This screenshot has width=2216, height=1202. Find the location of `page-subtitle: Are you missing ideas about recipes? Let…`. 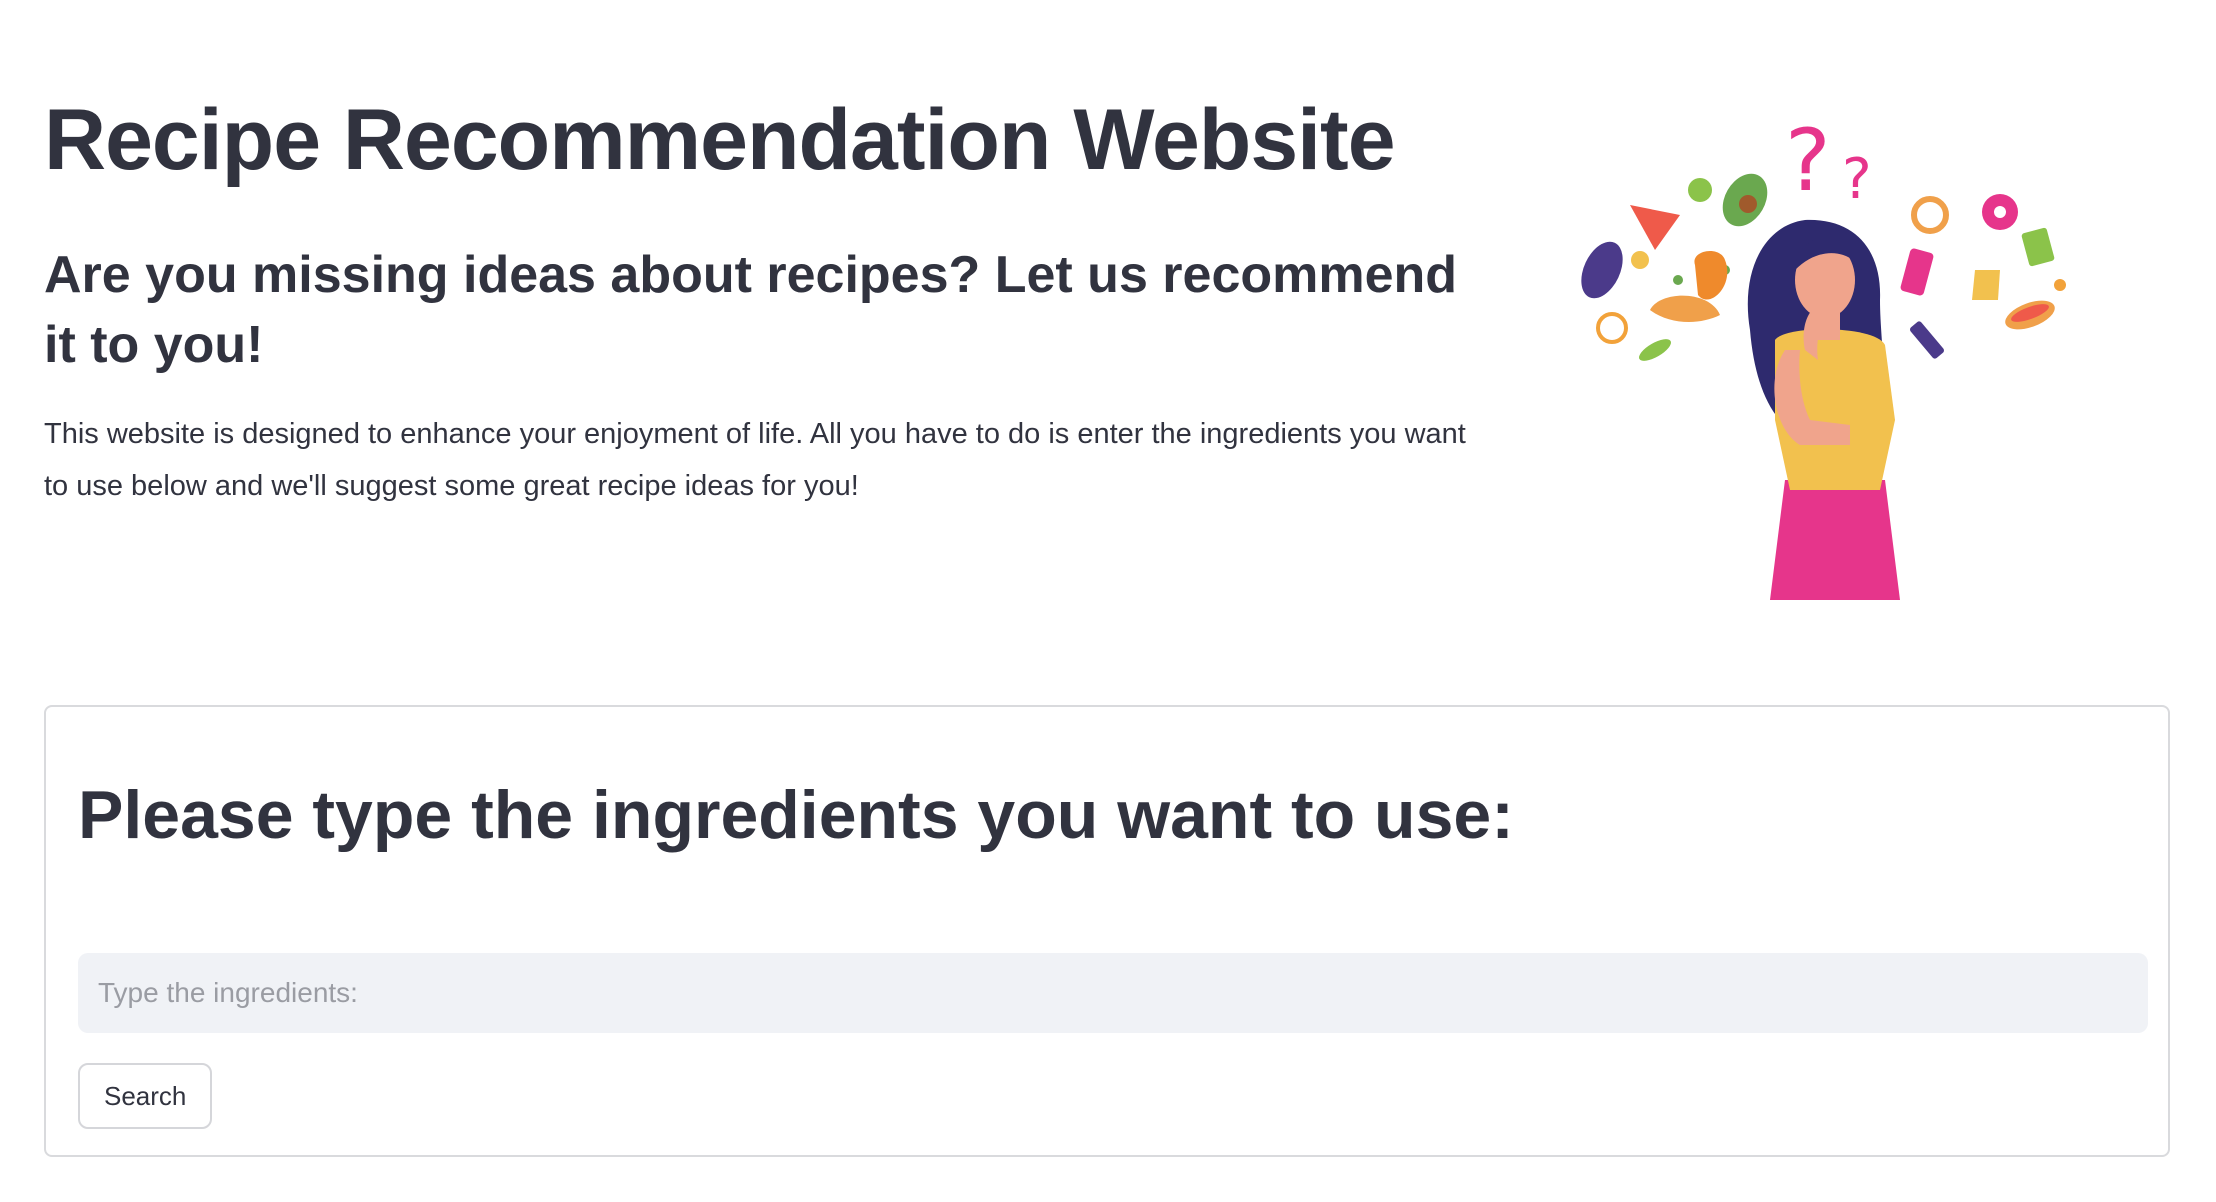

page-subtitle: Are you missing ideas about recipes? Let… is located at coordinates (751, 310).